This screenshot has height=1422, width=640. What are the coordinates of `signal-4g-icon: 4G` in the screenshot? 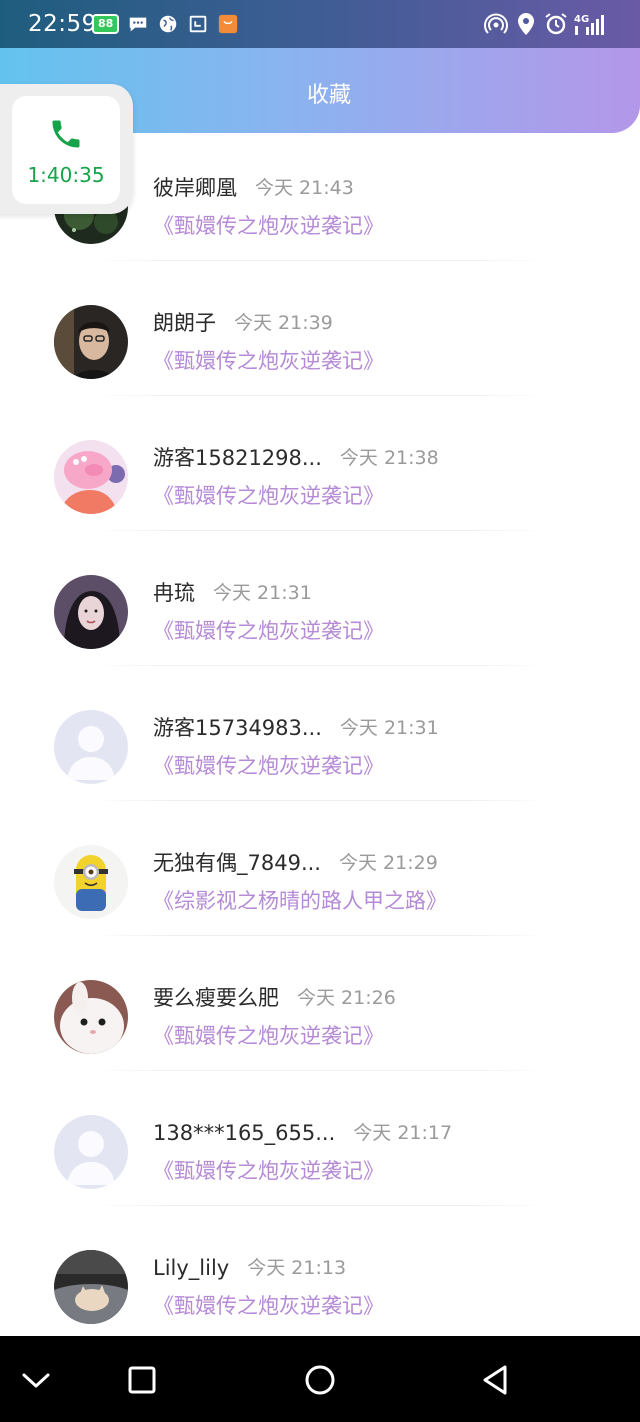 It's located at (589, 24).